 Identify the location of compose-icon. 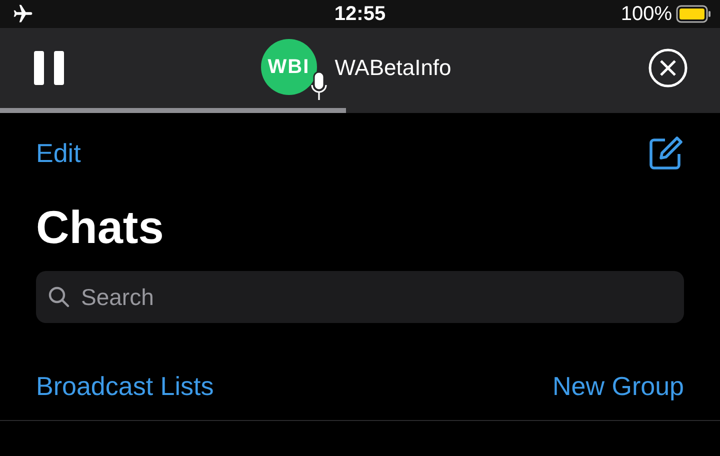
(666, 153).